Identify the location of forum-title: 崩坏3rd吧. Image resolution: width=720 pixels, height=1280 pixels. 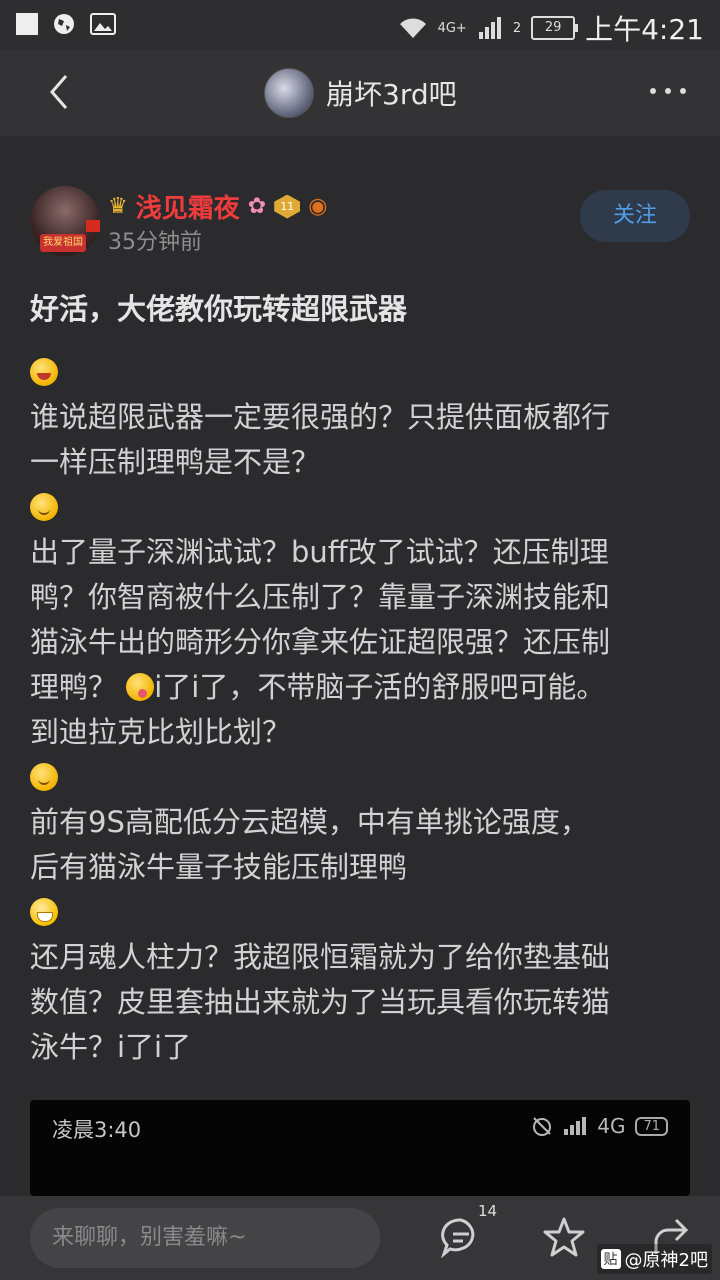
(391, 94).